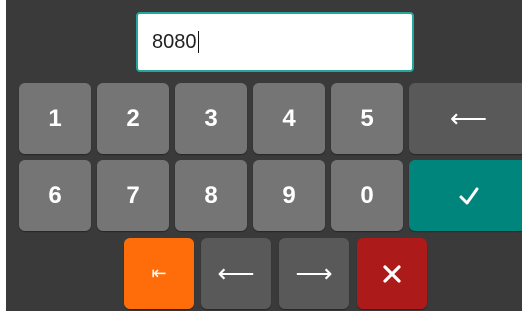  I want to click on key-label: 3, so click(211, 118).